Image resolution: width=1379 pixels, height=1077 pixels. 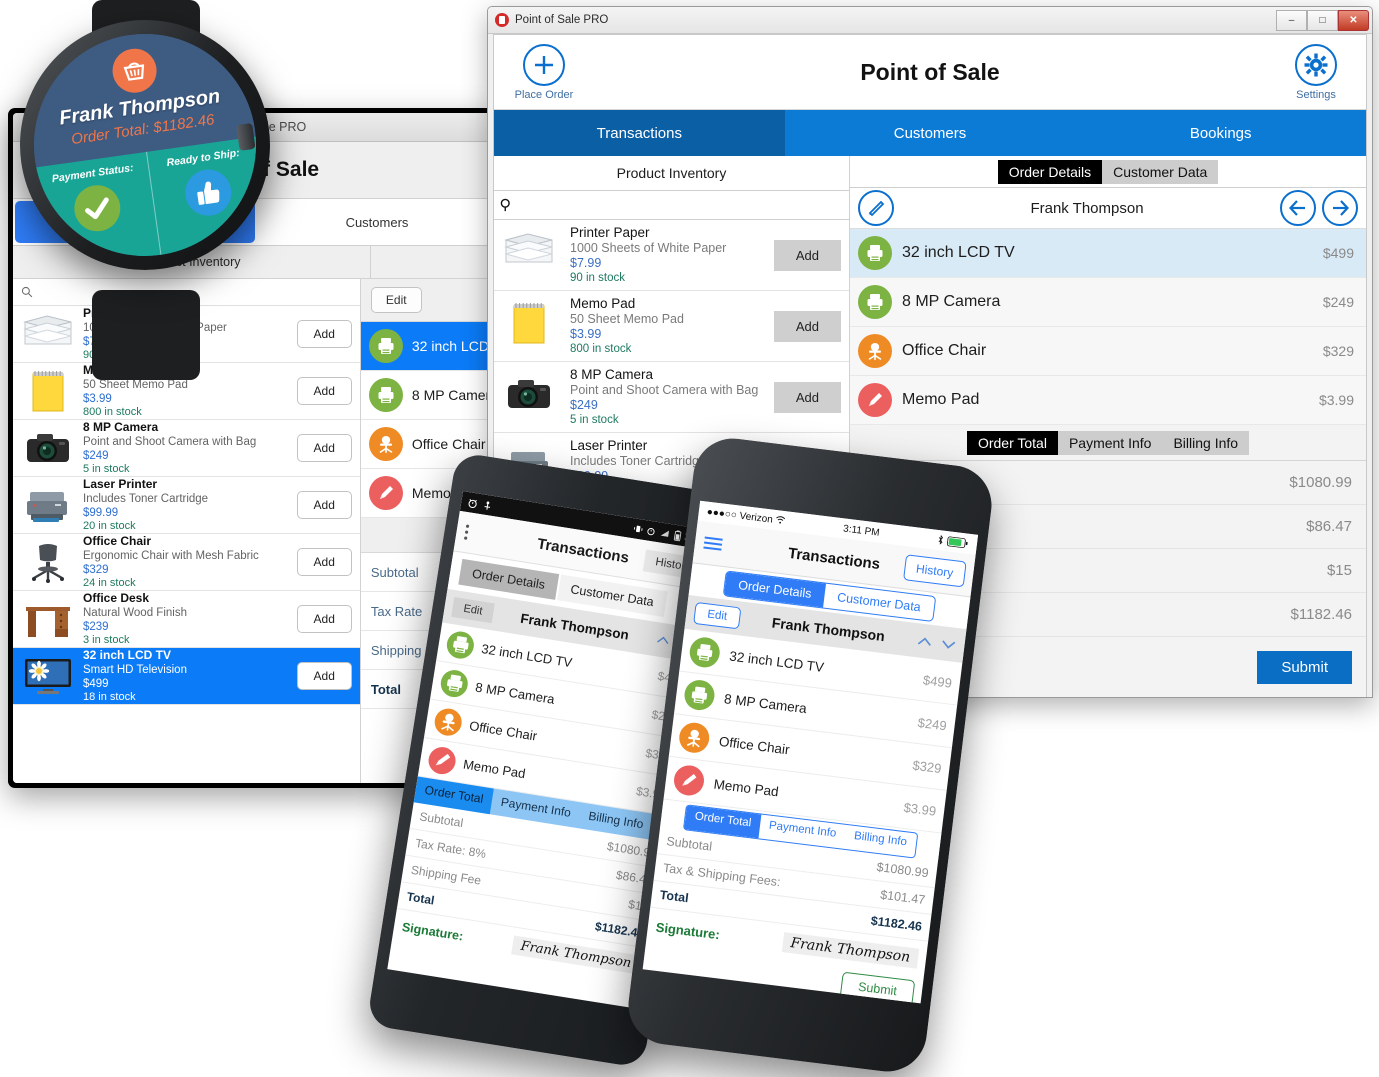 What do you see at coordinates (648, 247) in the screenshot?
I see `product-description: 1000 Sheets of White Paper` at bounding box center [648, 247].